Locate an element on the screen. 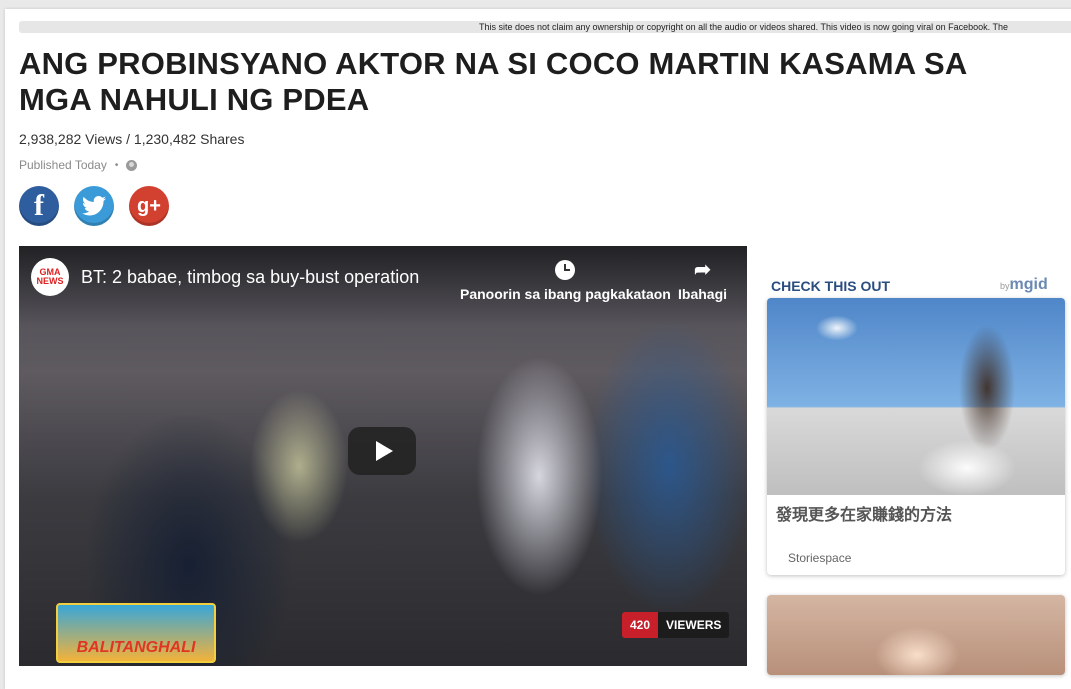 This screenshot has height=689, width=1071. share-button: ➦ Ibahagi is located at coordinates (702, 281).